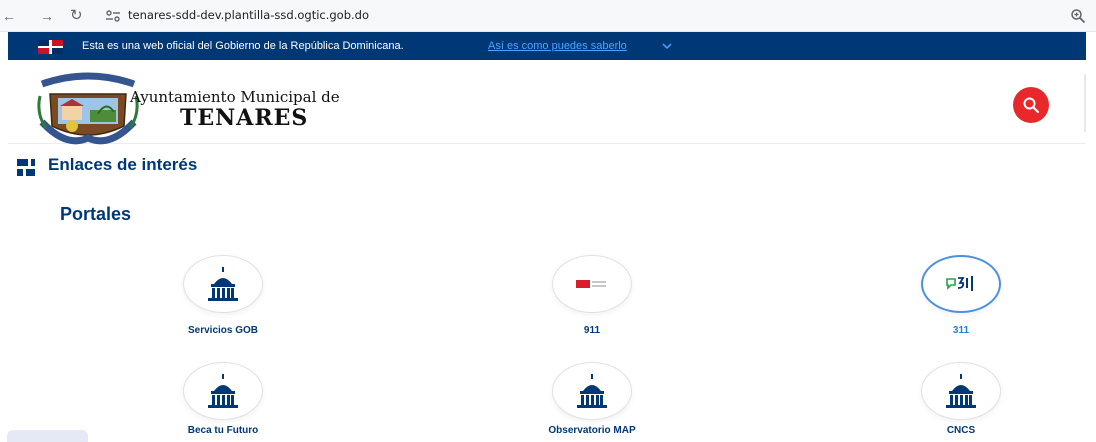 The image size is (1096, 442). What do you see at coordinates (1085, 103) in the screenshot?
I see `header-divider` at bounding box center [1085, 103].